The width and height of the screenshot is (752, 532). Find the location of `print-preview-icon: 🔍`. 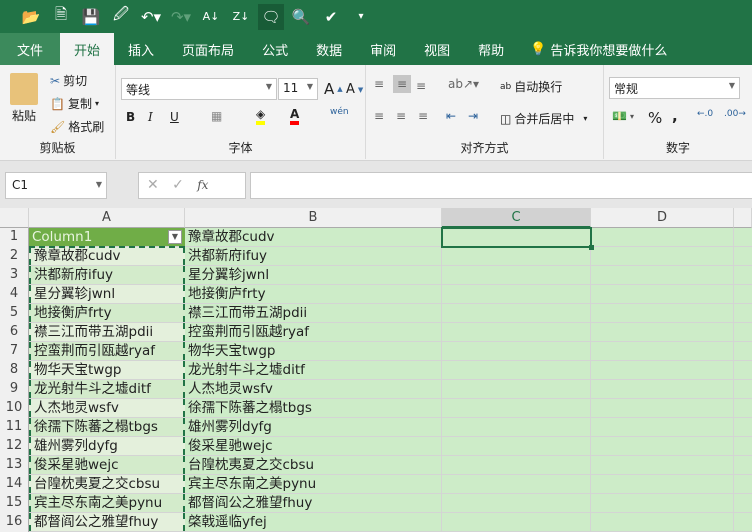

print-preview-icon: 🔍 is located at coordinates (301, 17).